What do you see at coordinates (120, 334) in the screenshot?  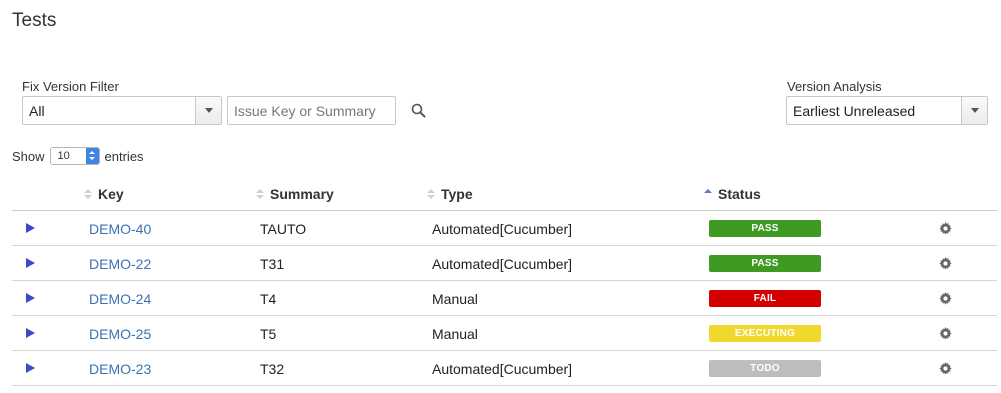 I see `issue-key-link: DEMO-25` at bounding box center [120, 334].